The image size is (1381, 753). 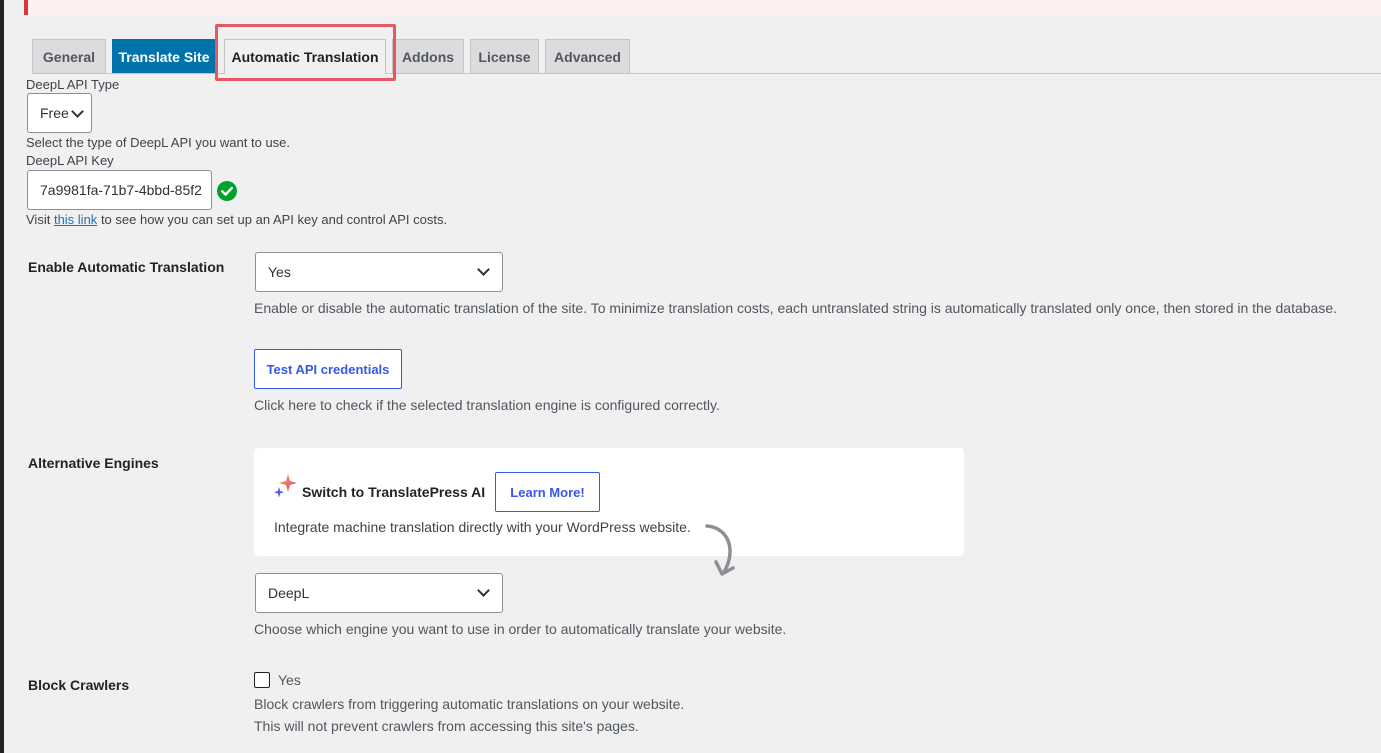 I want to click on alt-engines-label: Alternative Engines, so click(x=93, y=463).